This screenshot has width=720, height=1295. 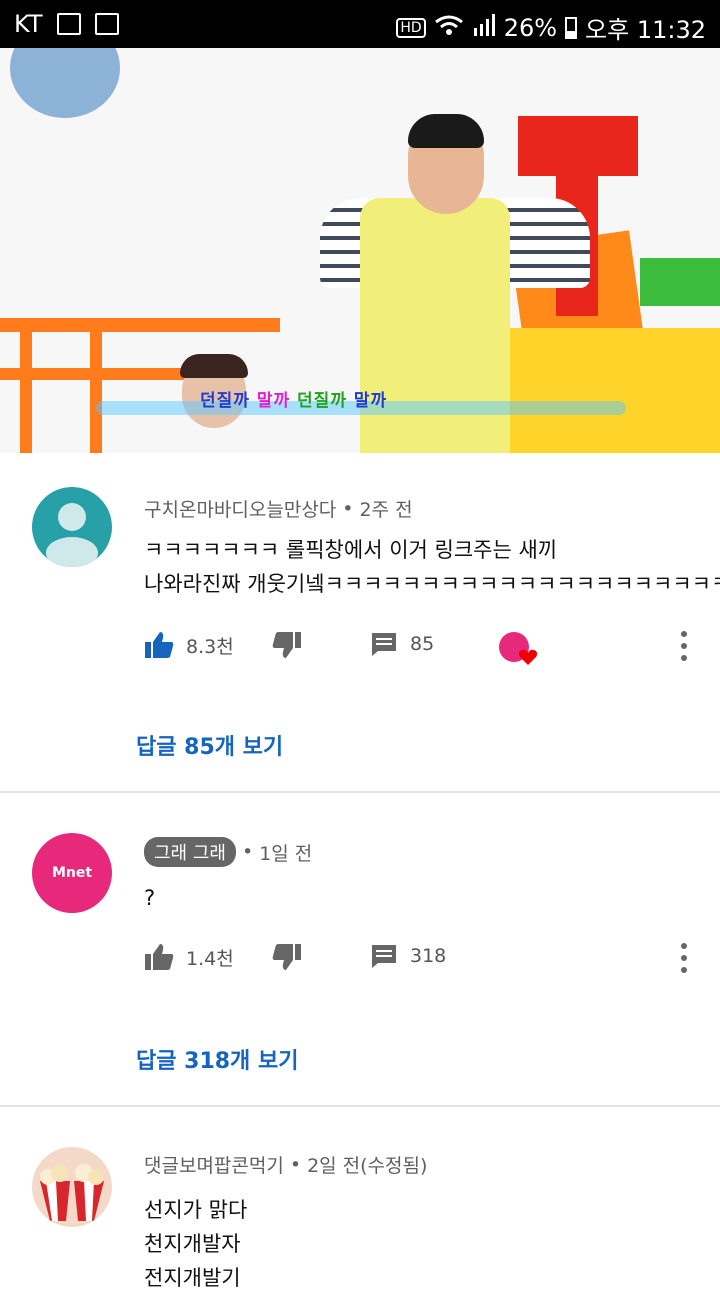 I want to click on comment-meta: 그래 그래 • 1일 전, so click(x=228, y=852).